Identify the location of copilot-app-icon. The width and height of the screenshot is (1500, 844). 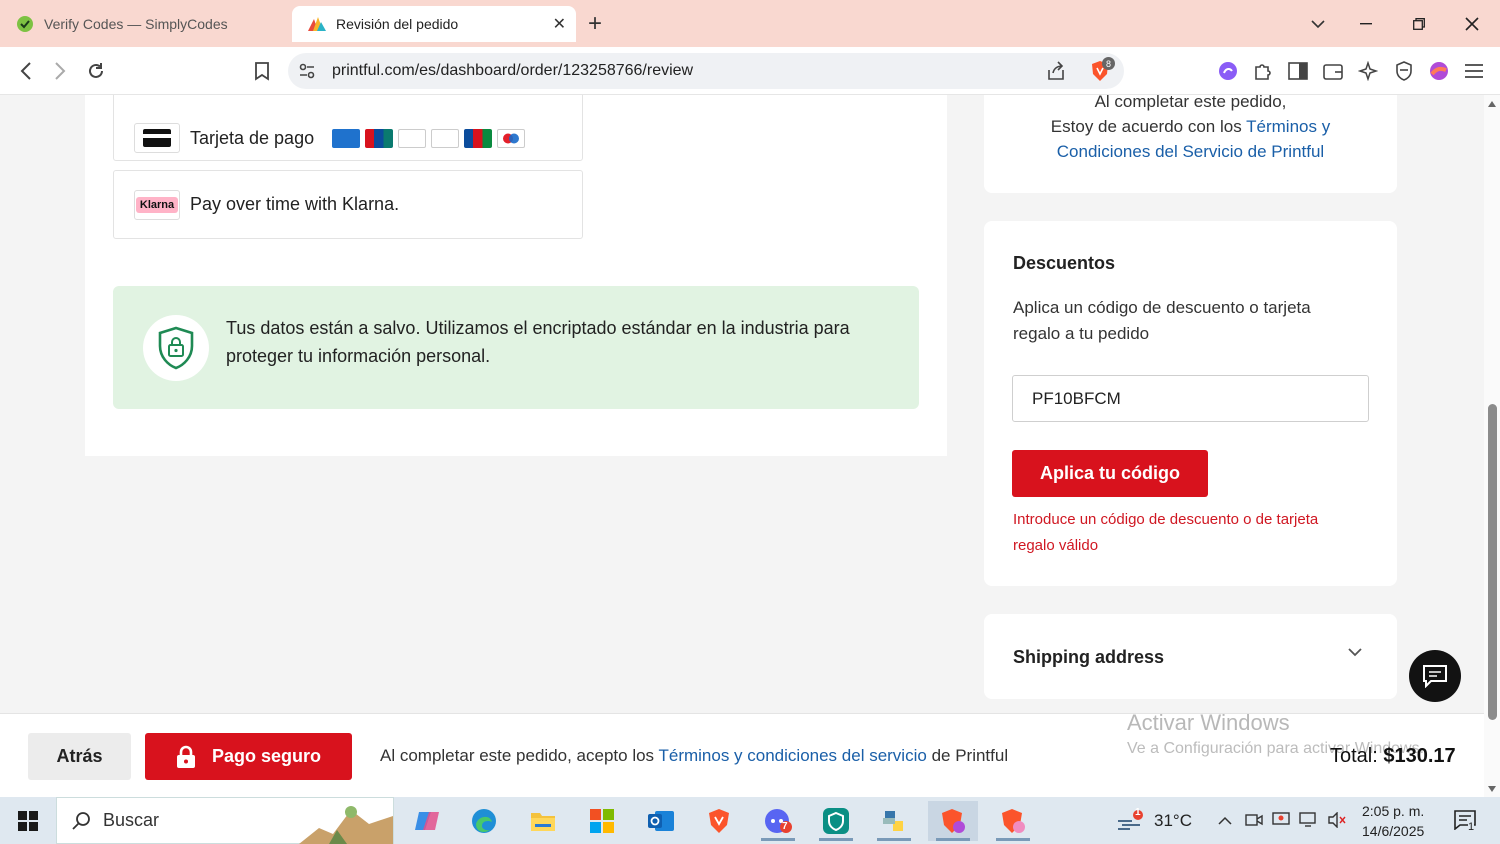
(426, 821).